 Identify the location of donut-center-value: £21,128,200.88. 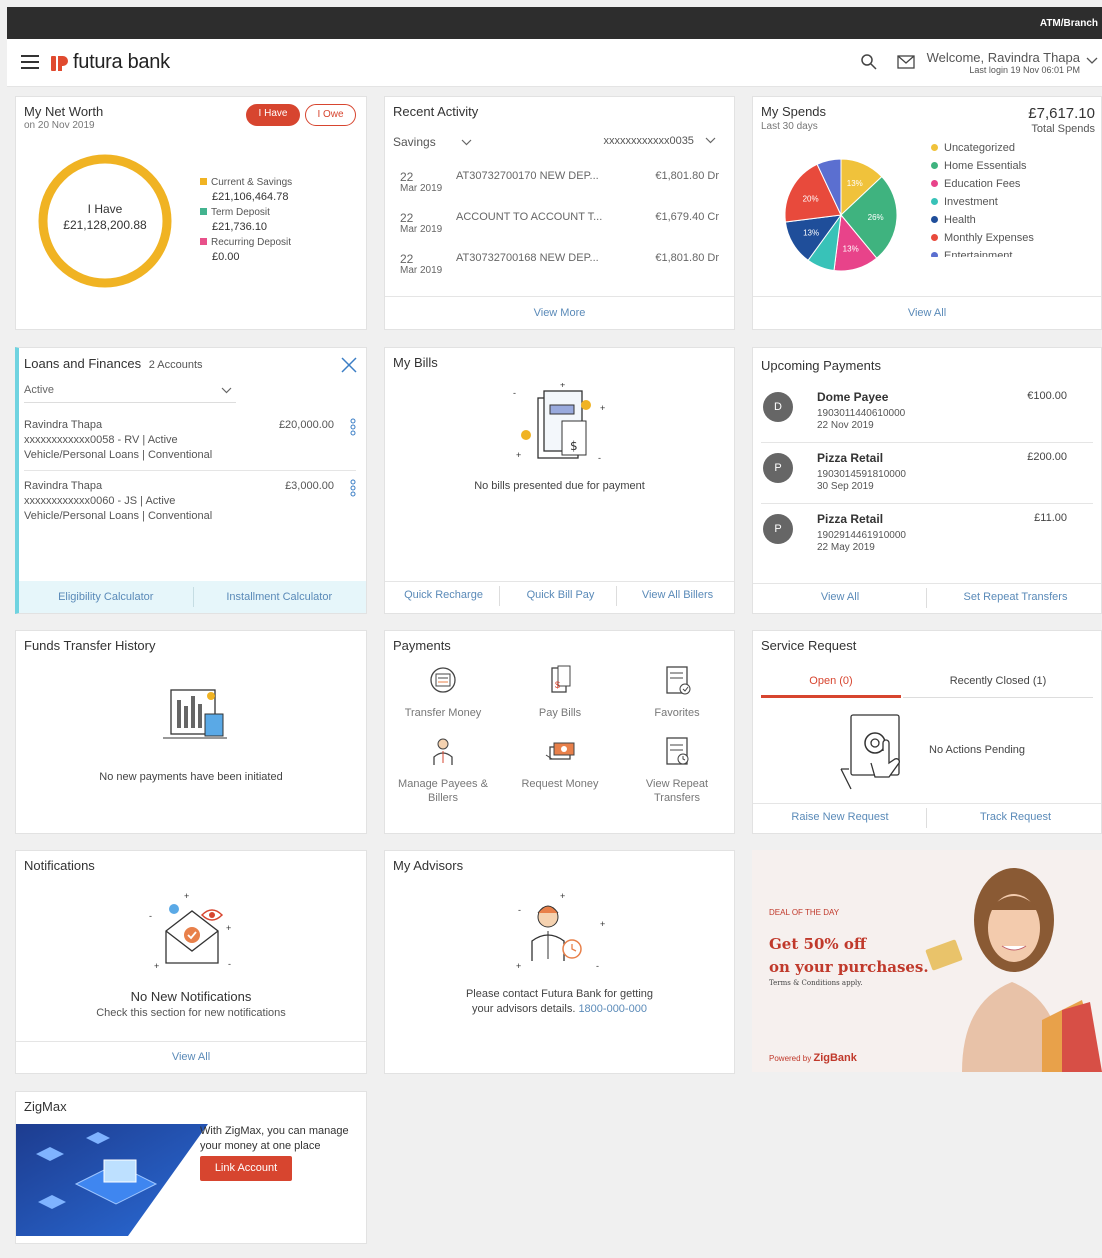
(105, 225).